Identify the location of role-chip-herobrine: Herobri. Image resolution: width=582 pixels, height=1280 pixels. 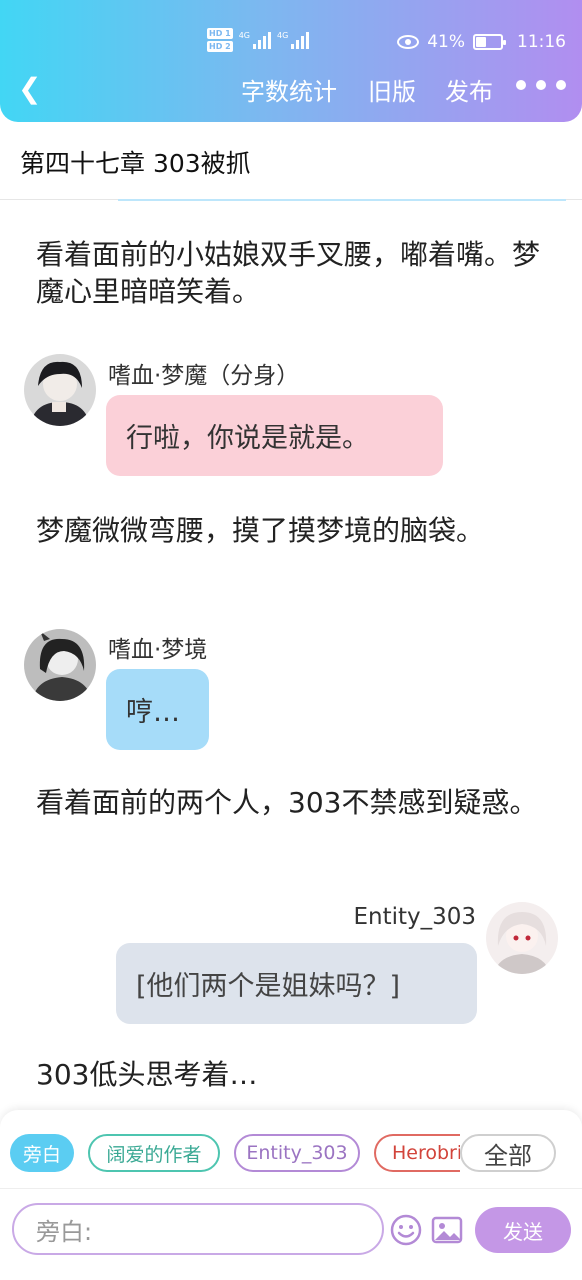
(417, 1153).